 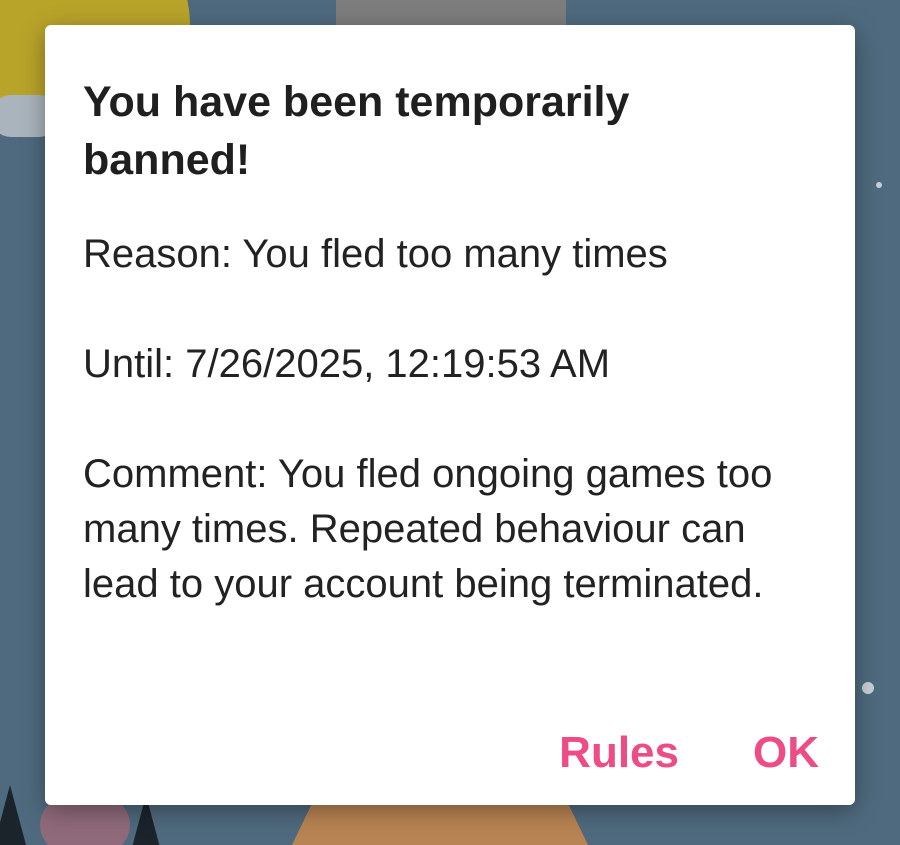 I want to click on background-tree, so click(x=13, y=815).